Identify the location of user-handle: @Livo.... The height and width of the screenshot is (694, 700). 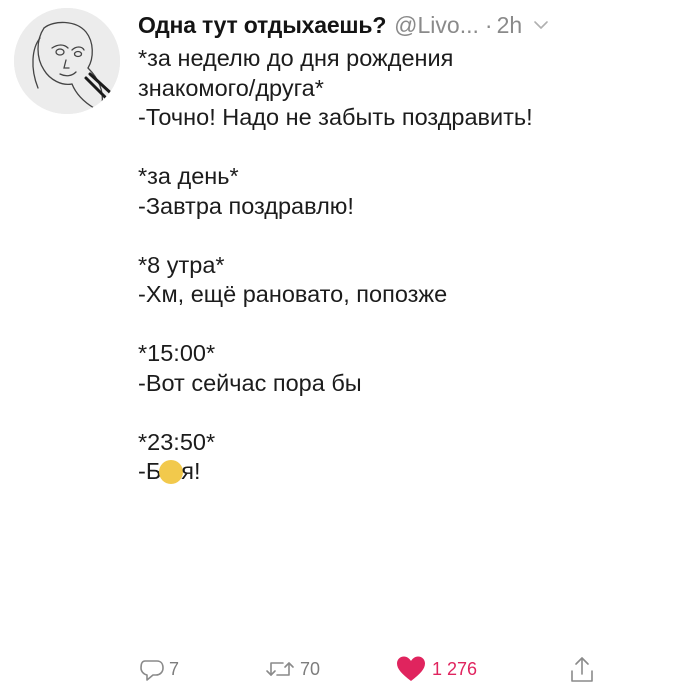
(436, 25).